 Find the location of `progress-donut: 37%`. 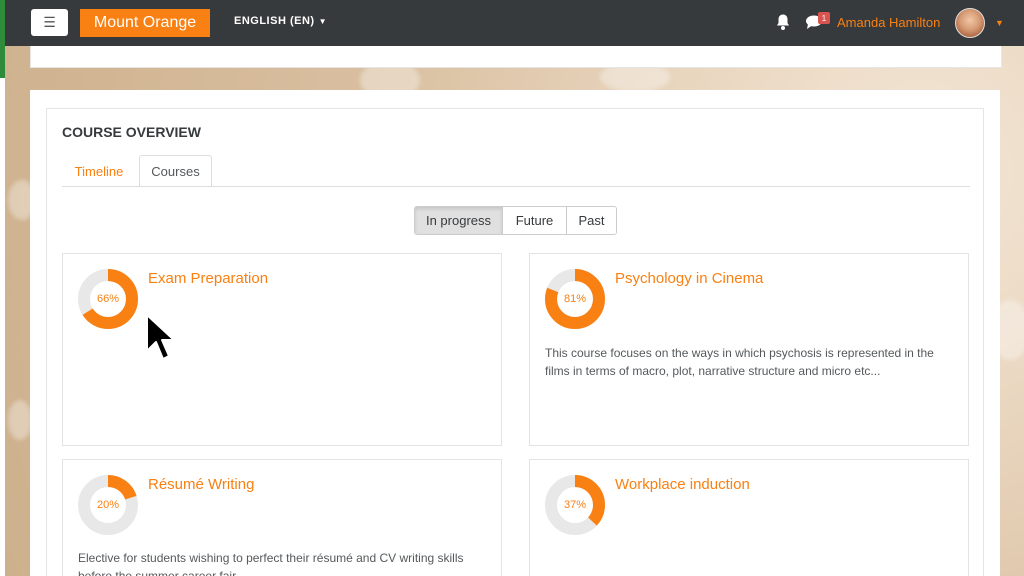

progress-donut: 37% is located at coordinates (575, 505).